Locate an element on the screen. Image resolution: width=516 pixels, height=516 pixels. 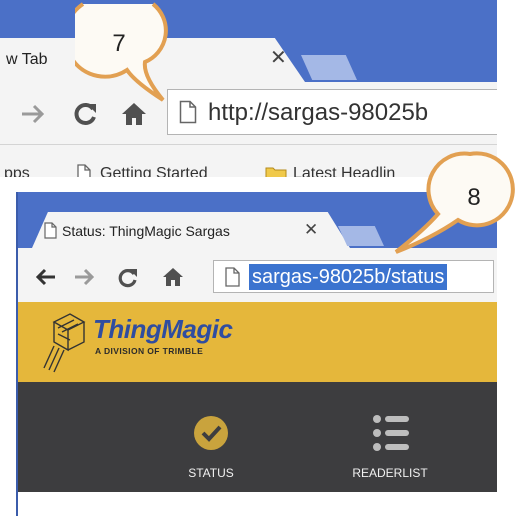
brand-name: ThingMagic is located at coordinates (163, 329).